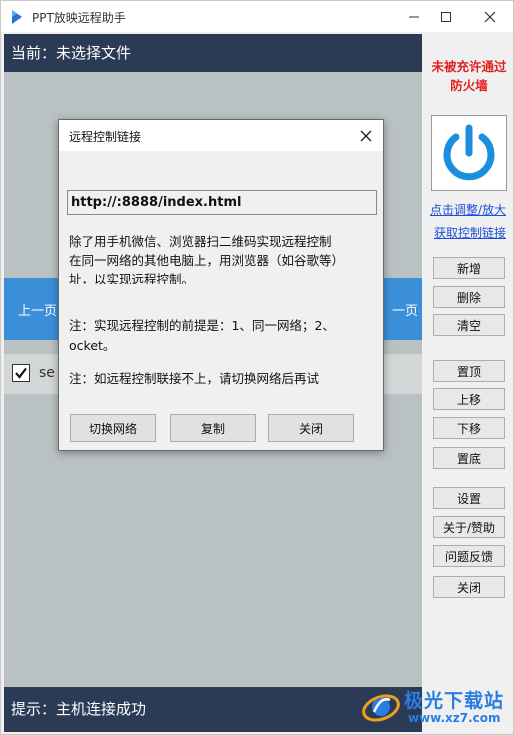  What do you see at coordinates (311, 428) in the screenshot?
I see `dialog-close-text-button: 关闭` at bounding box center [311, 428].